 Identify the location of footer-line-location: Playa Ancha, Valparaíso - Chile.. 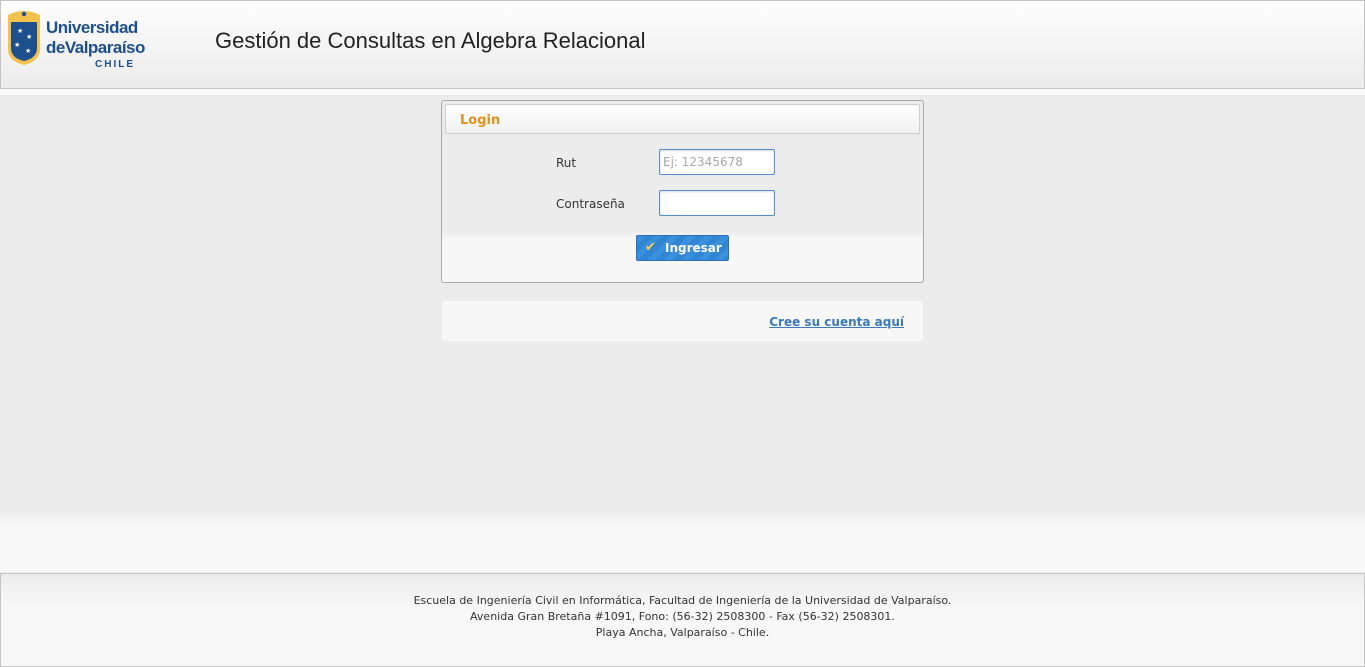
(682, 632).